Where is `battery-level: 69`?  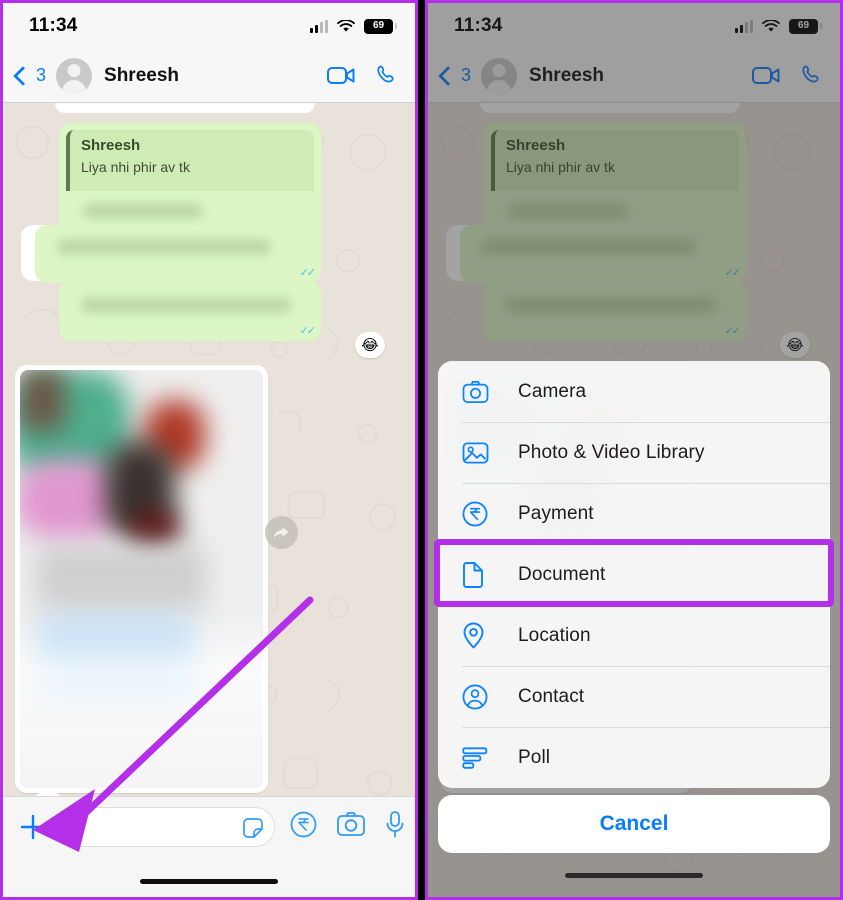
battery-level: 69 is located at coordinates (378, 25).